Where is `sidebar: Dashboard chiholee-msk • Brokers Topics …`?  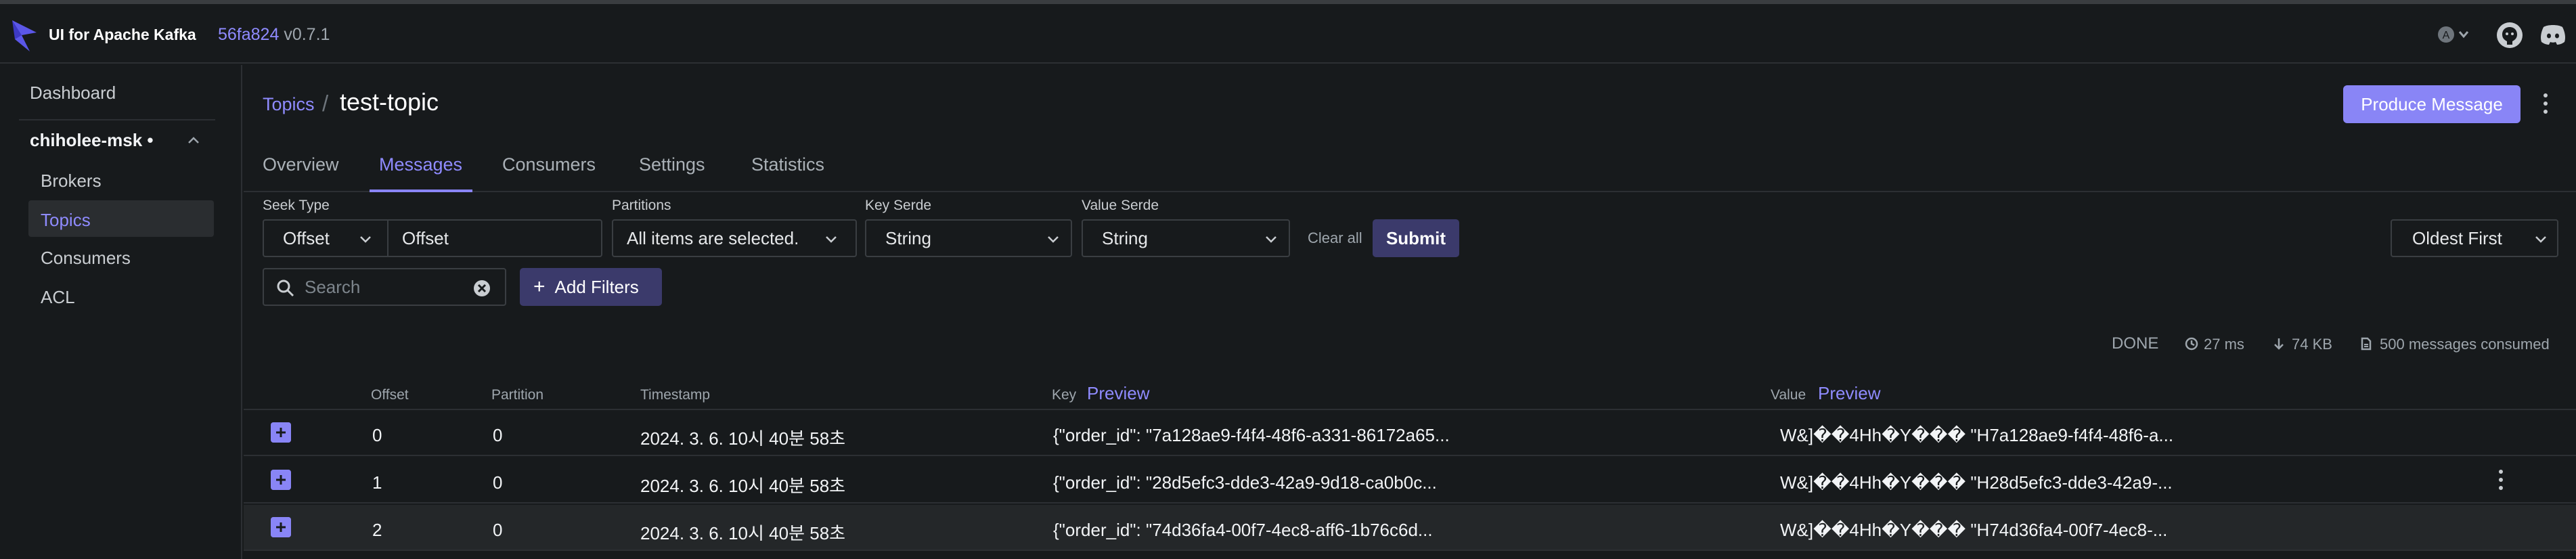
sidebar: Dashboard chiholee-msk • Brokers Topics … is located at coordinates (121, 312).